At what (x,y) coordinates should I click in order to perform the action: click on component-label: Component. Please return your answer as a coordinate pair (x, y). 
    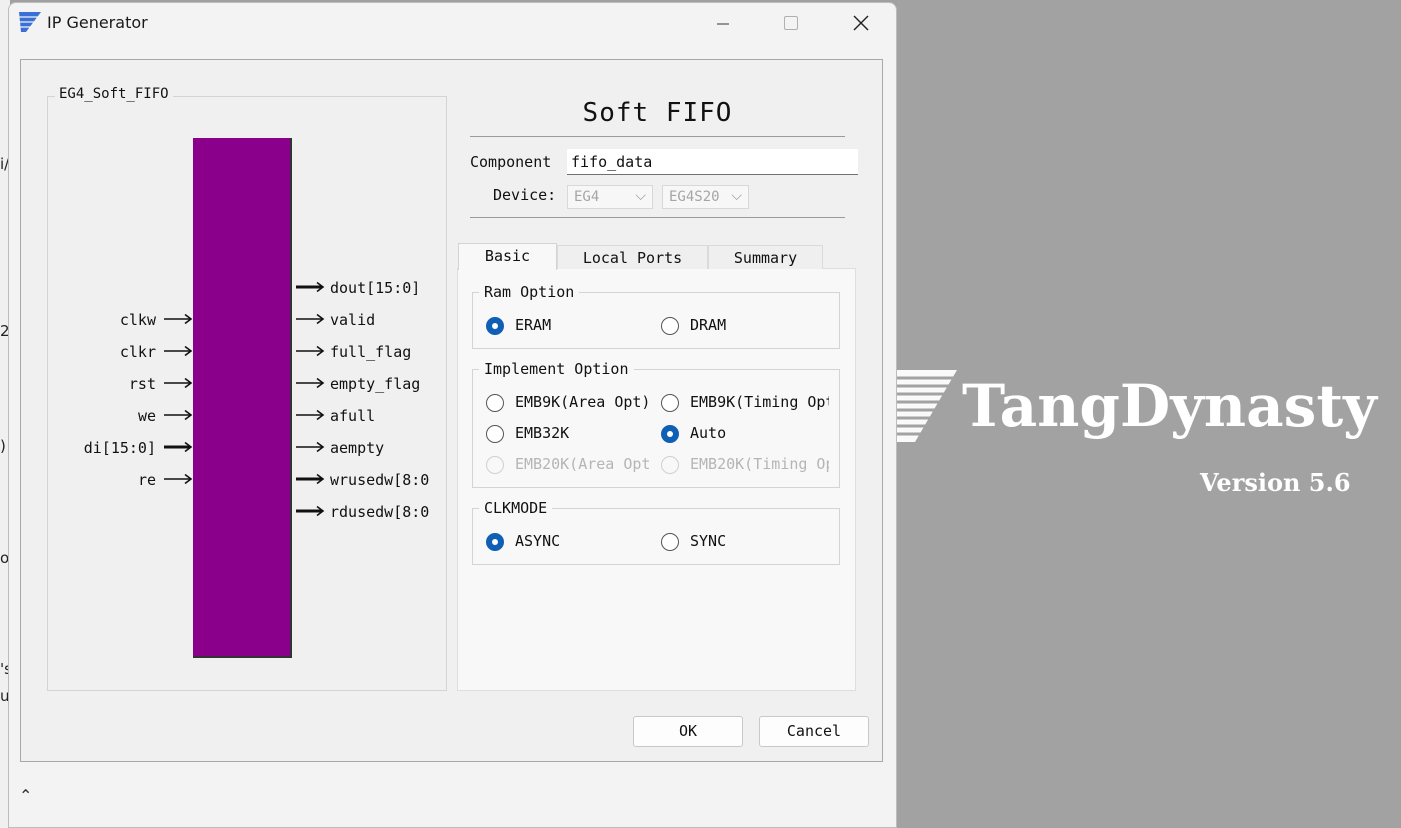
    Looking at the image, I should click on (511, 162).